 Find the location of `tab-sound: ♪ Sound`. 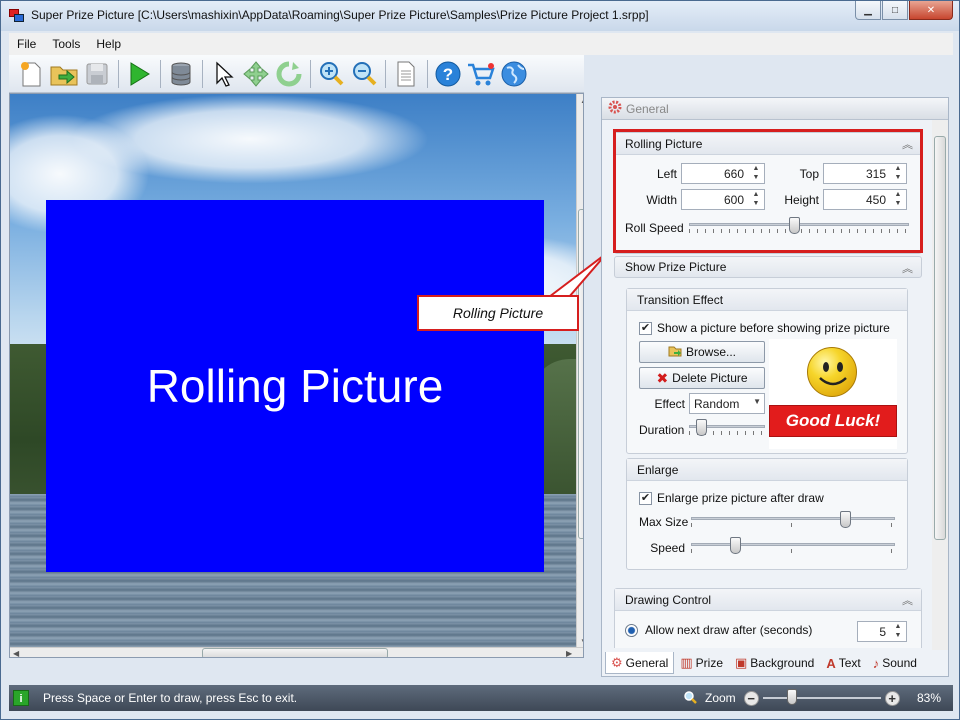

tab-sound: ♪ Sound is located at coordinates (895, 663).